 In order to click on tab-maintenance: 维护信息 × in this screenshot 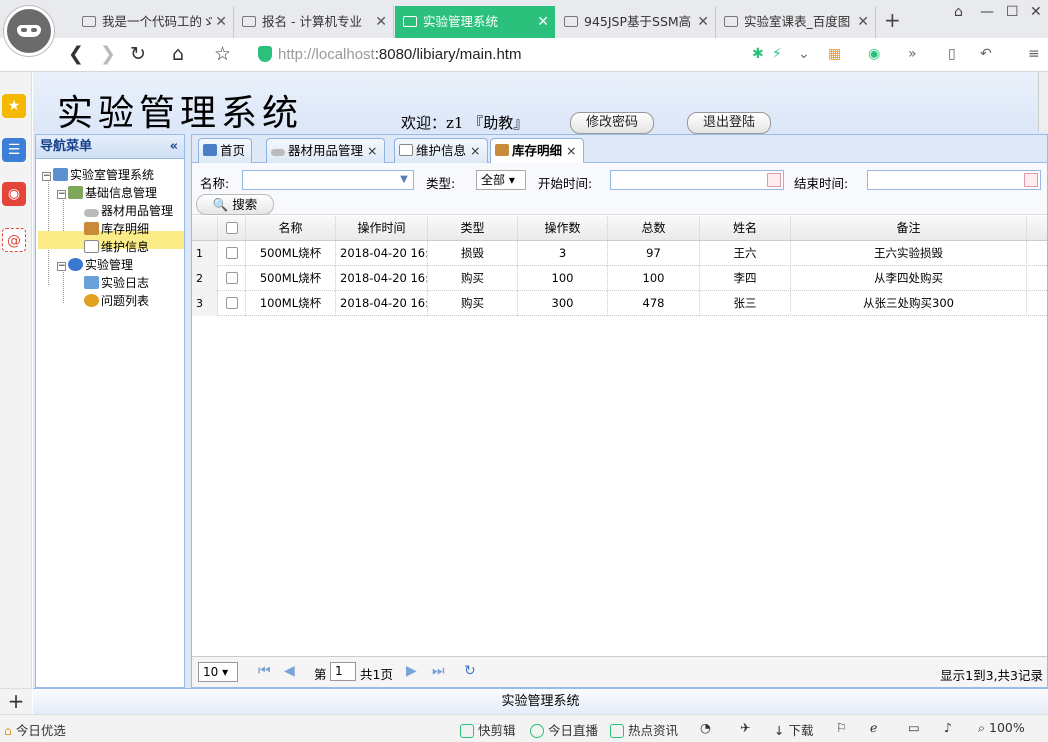, I will do `click(441, 150)`.